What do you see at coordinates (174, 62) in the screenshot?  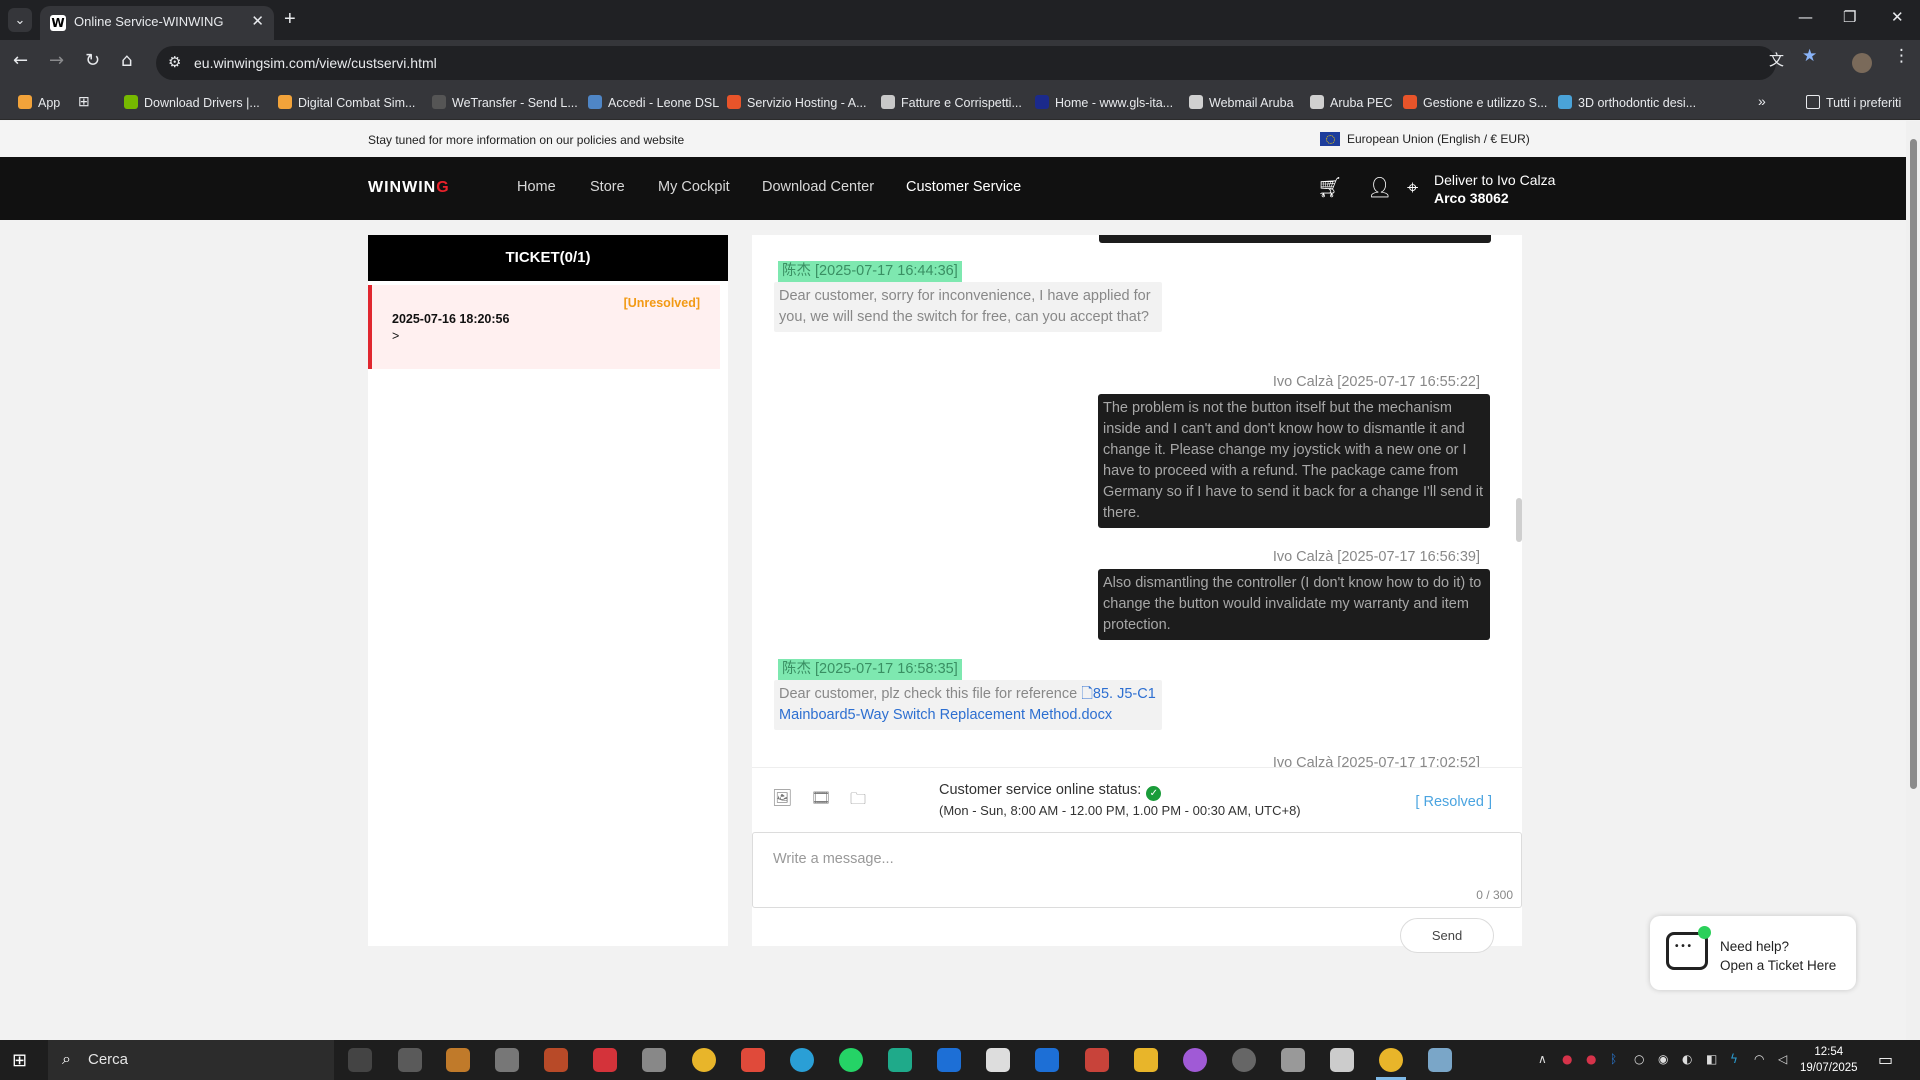 I see `site-info-icon: ⚙` at bounding box center [174, 62].